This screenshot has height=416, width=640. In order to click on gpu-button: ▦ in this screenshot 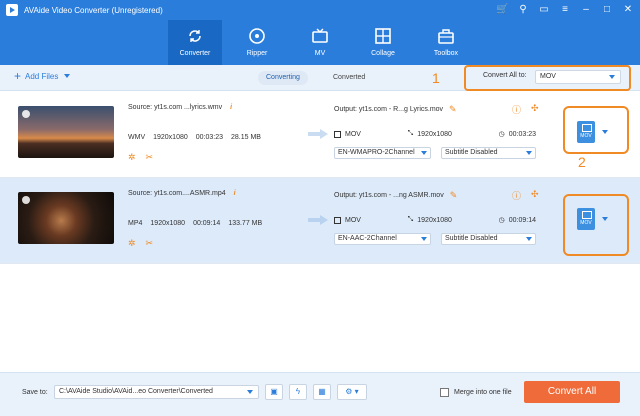, I will do `click(322, 392)`.